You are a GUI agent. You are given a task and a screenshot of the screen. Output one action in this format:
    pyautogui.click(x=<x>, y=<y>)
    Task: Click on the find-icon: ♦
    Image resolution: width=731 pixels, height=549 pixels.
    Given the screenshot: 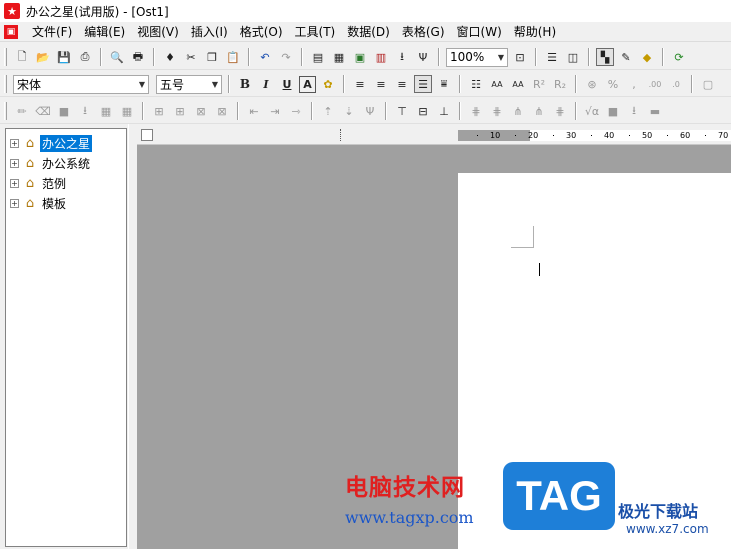 What is the action you would take?
    pyautogui.click(x=170, y=57)
    